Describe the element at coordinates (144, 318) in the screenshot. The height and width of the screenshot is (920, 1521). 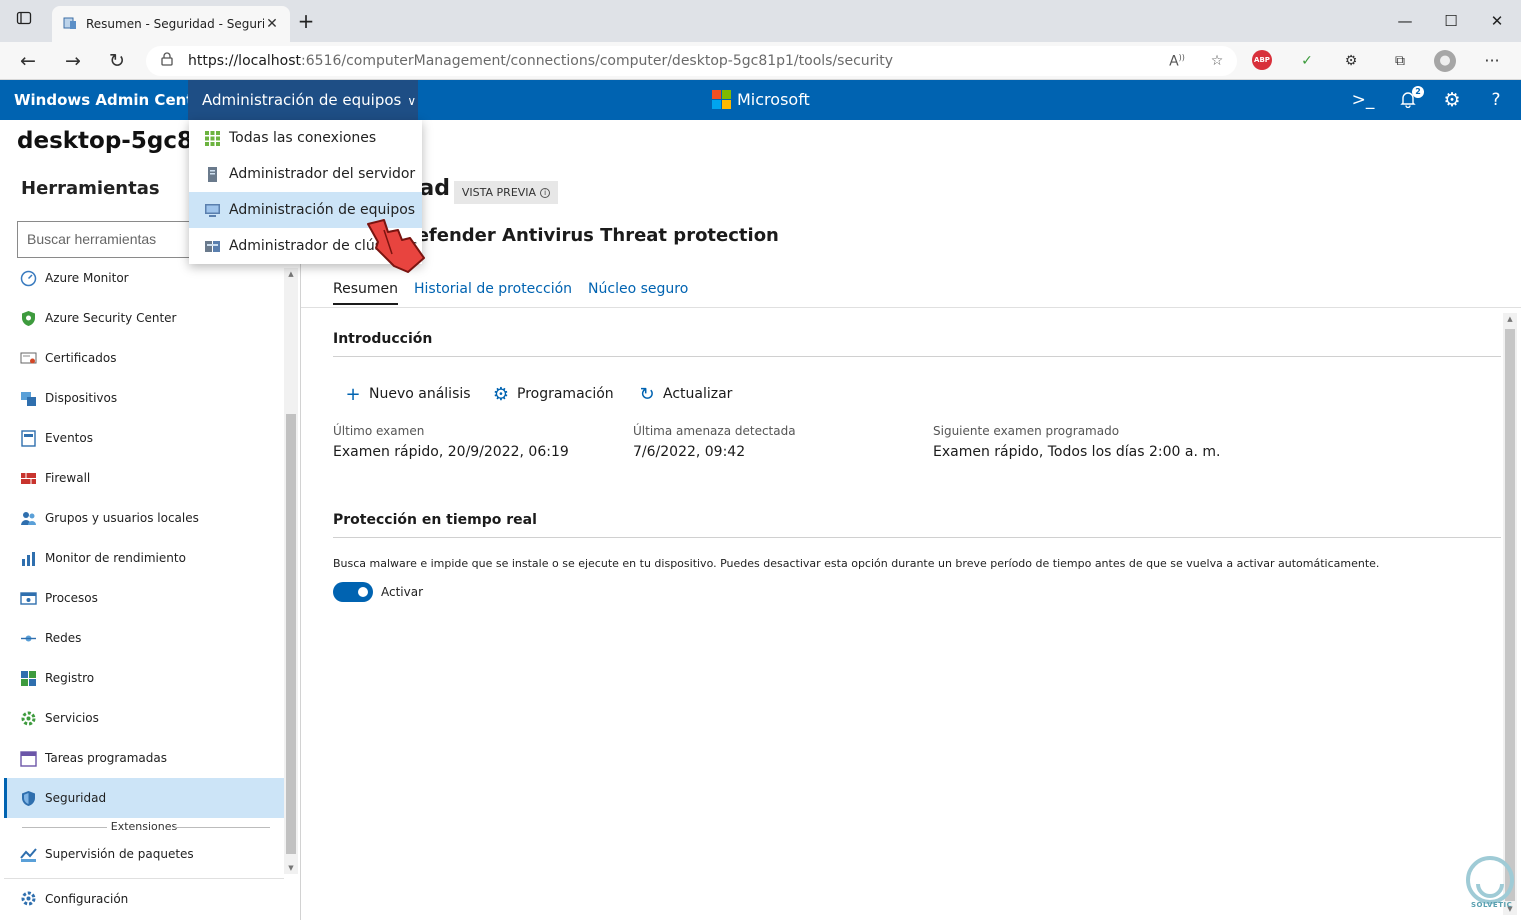
I see `tool-item-azure-security-center: Azure Security Center` at that location.